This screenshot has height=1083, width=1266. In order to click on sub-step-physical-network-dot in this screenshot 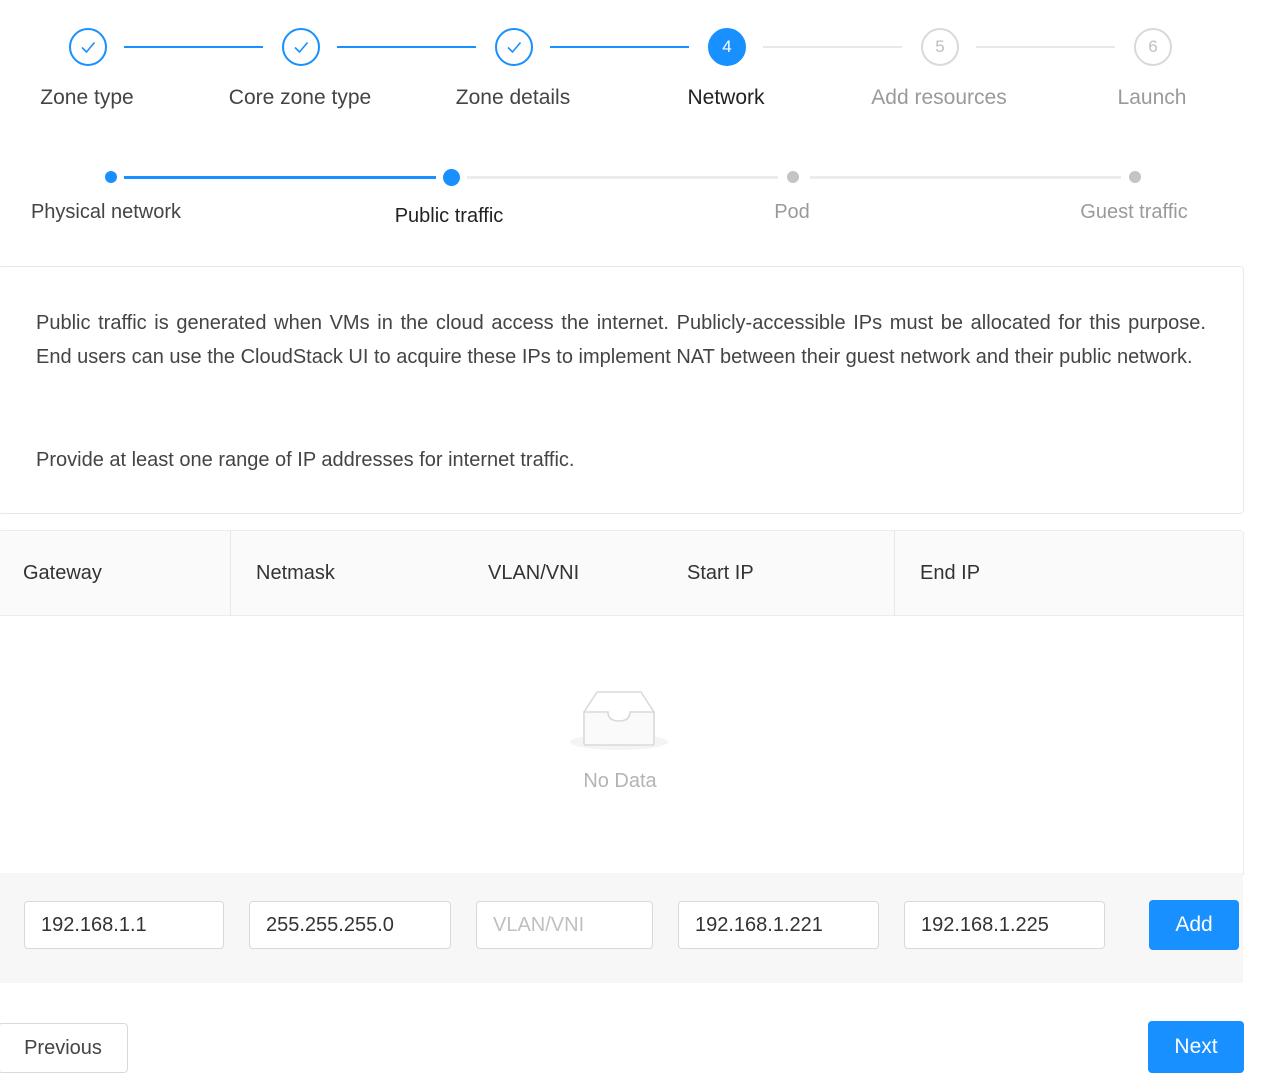, I will do `click(111, 177)`.